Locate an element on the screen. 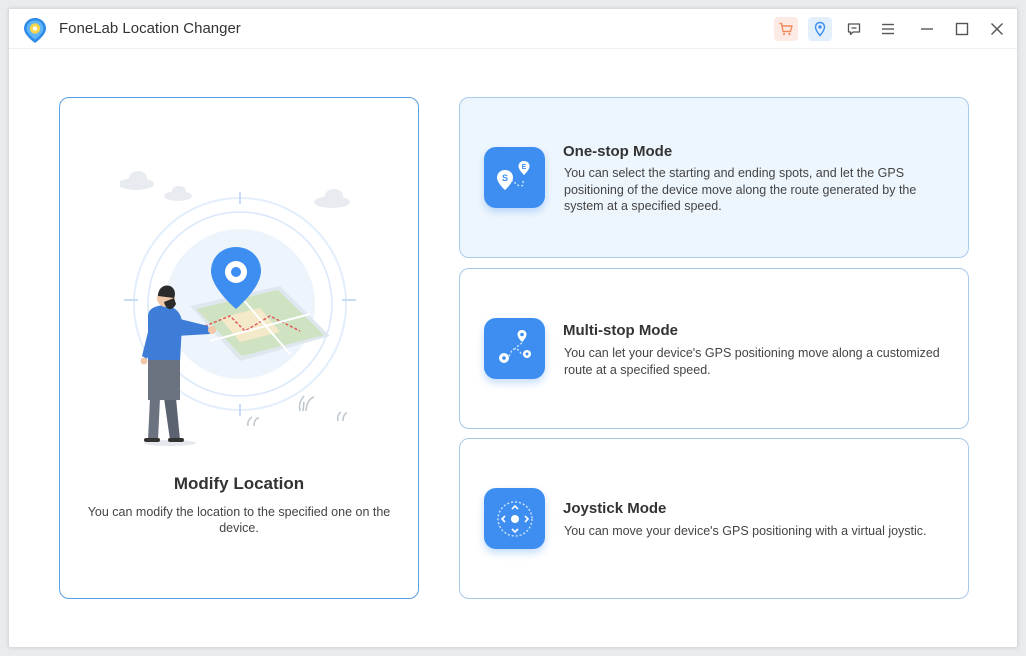 This screenshot has width=1026, height=656. one-stop-mode-title: One-stop Mode is located at coordinates (618, 151).